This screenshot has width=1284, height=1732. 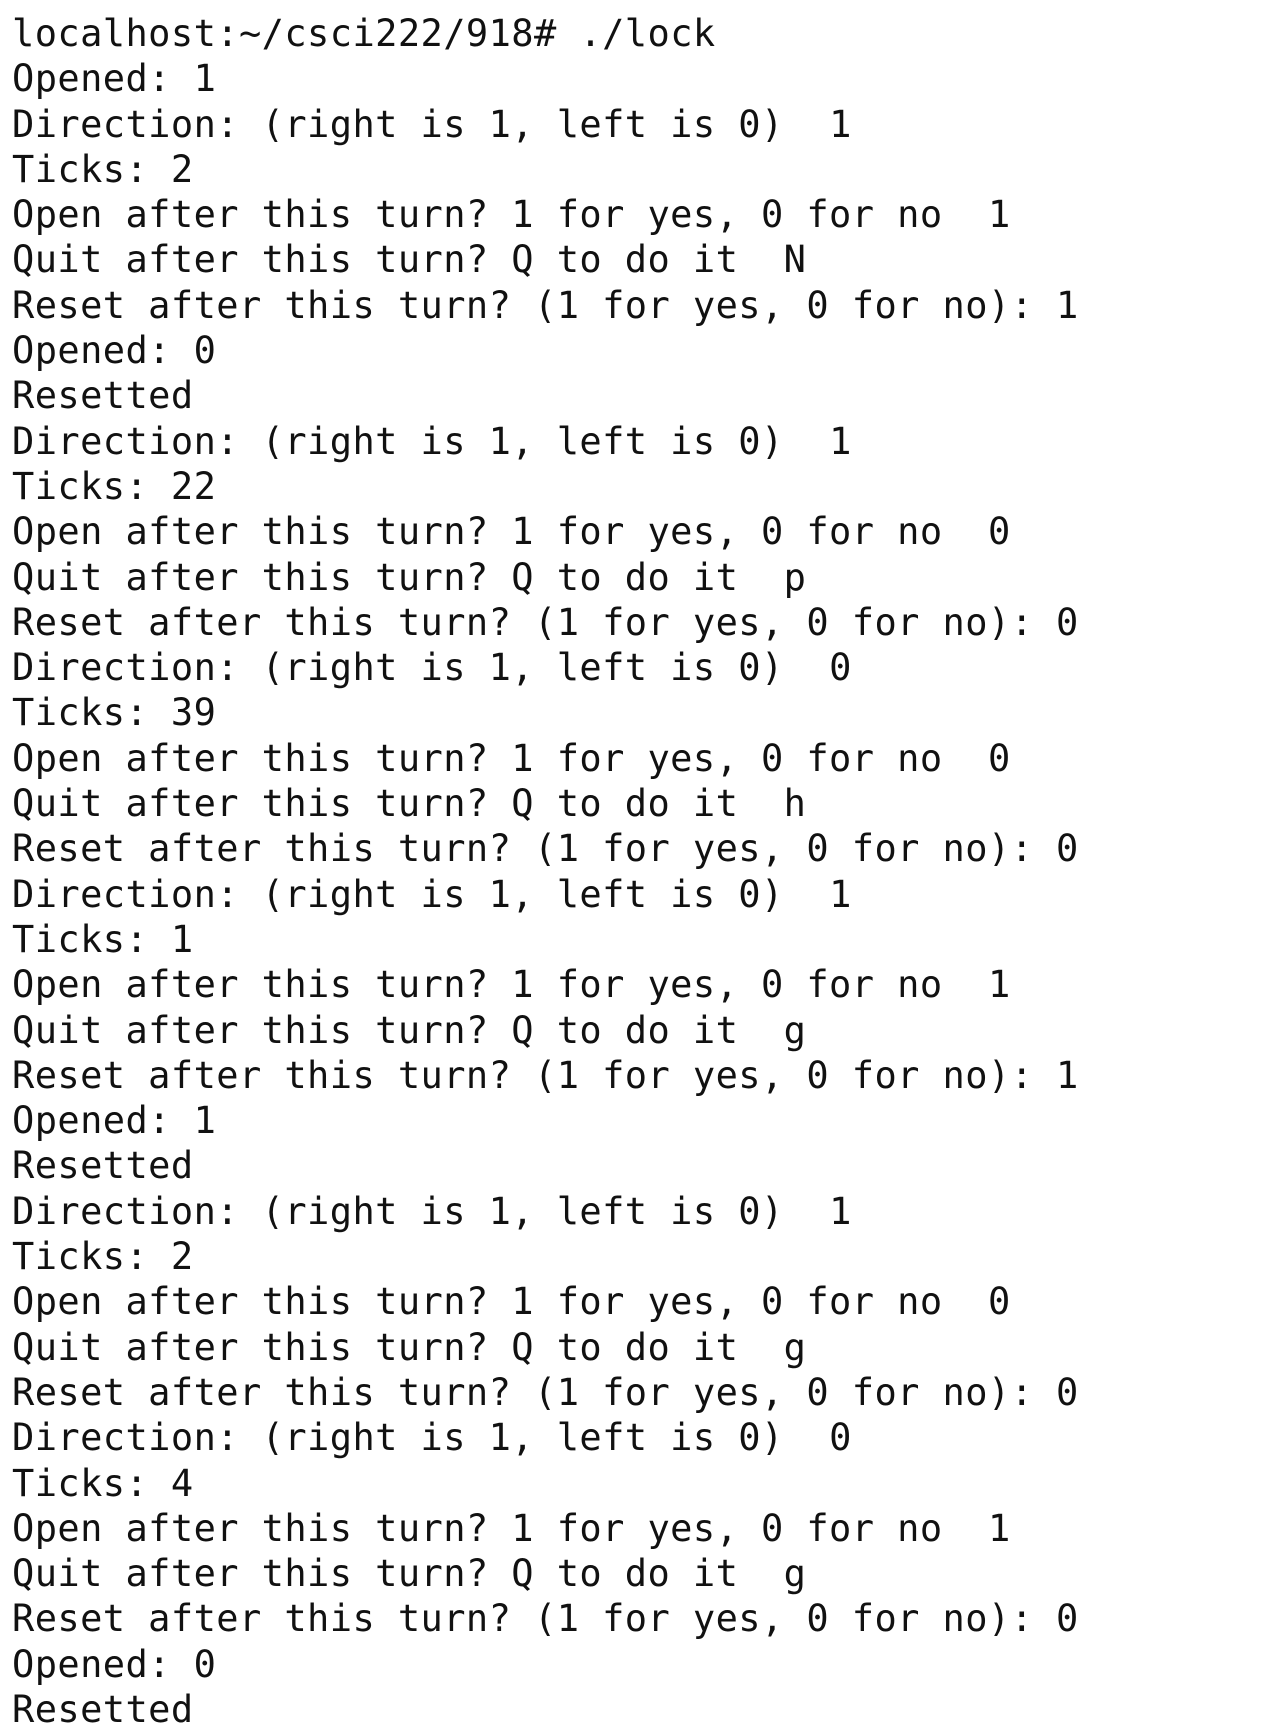 I want to click on output-line-value: 39, so click(x=193, y=713).